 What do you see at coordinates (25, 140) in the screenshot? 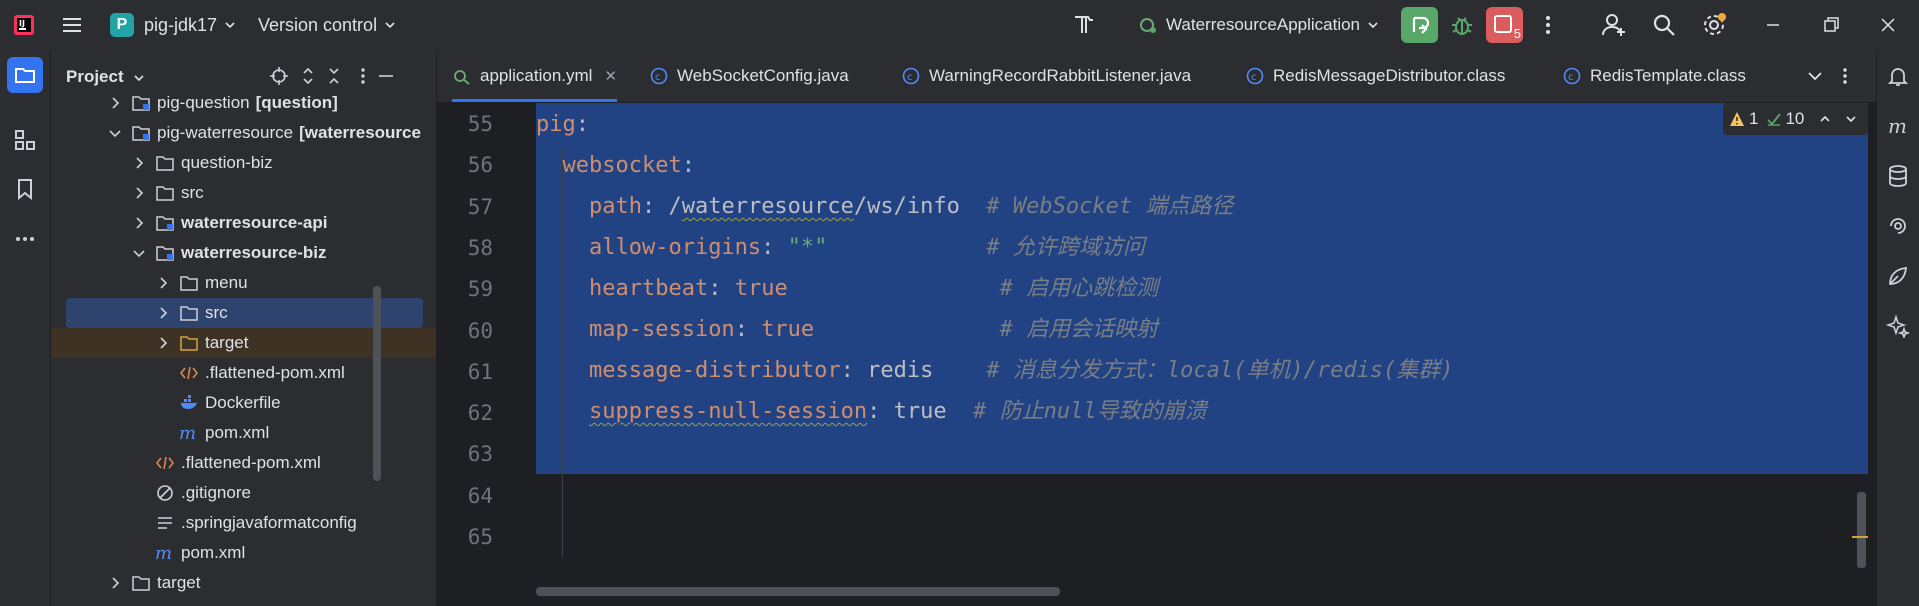
I see `structure-tool-button` at bounding box center [25, 140].